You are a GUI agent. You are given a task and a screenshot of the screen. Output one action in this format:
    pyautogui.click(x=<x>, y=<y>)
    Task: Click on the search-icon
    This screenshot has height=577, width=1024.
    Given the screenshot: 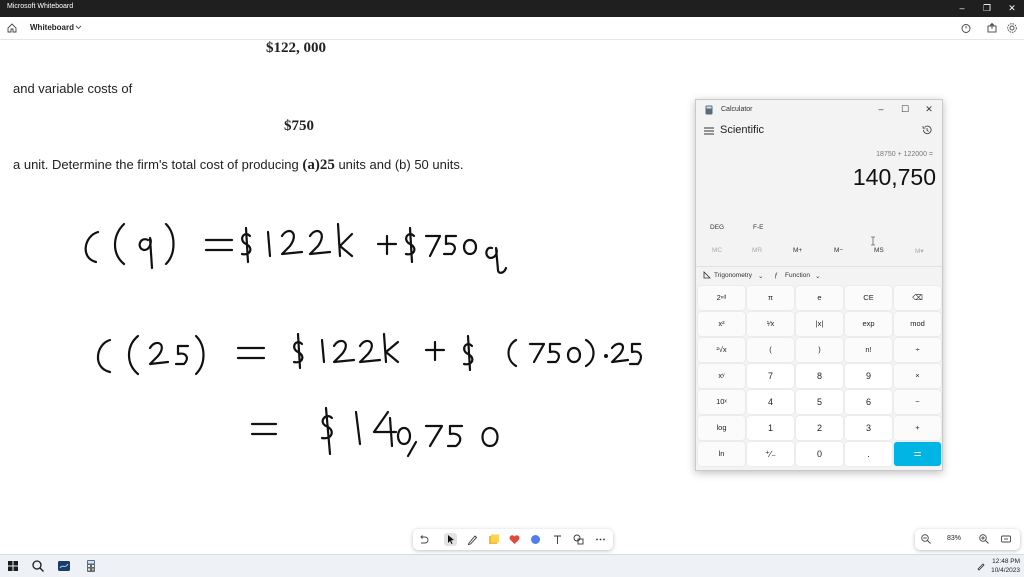 What is the action you would take?
    pyautogui.click(x=38, y=566)
    